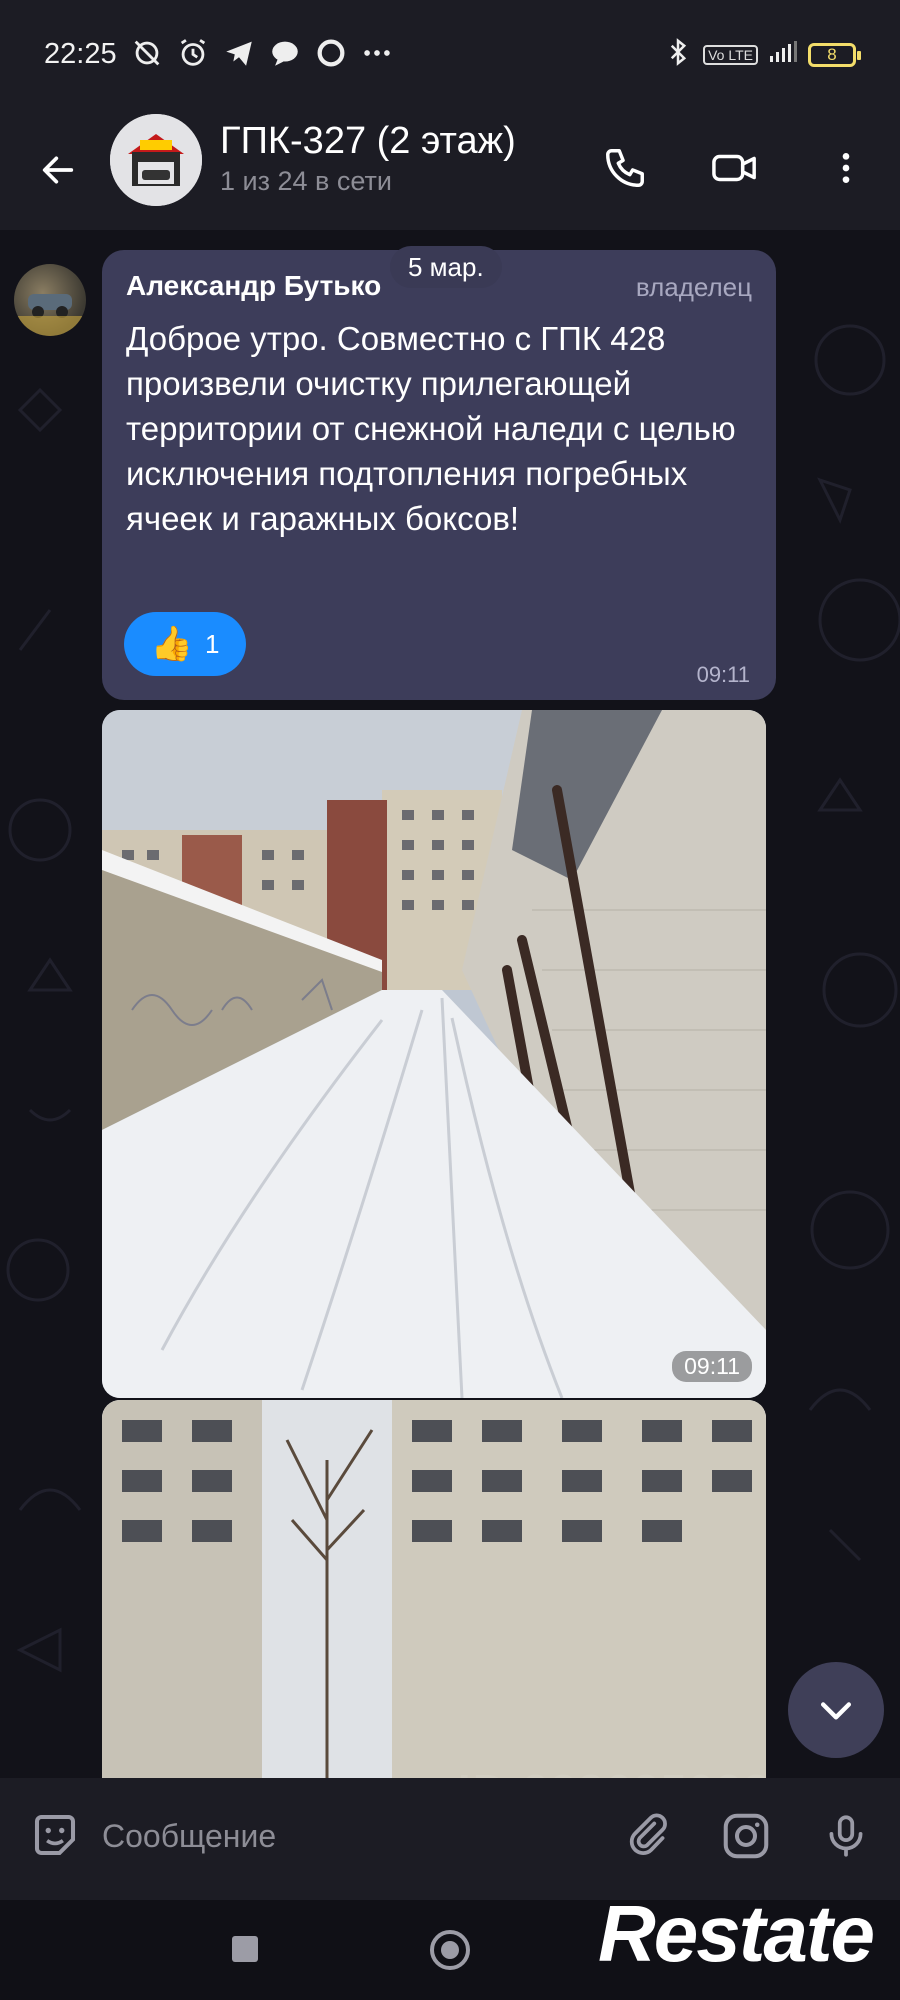 This screenshot has width=900, height=2000. I want to click on video-call-button, so click(735, 168).